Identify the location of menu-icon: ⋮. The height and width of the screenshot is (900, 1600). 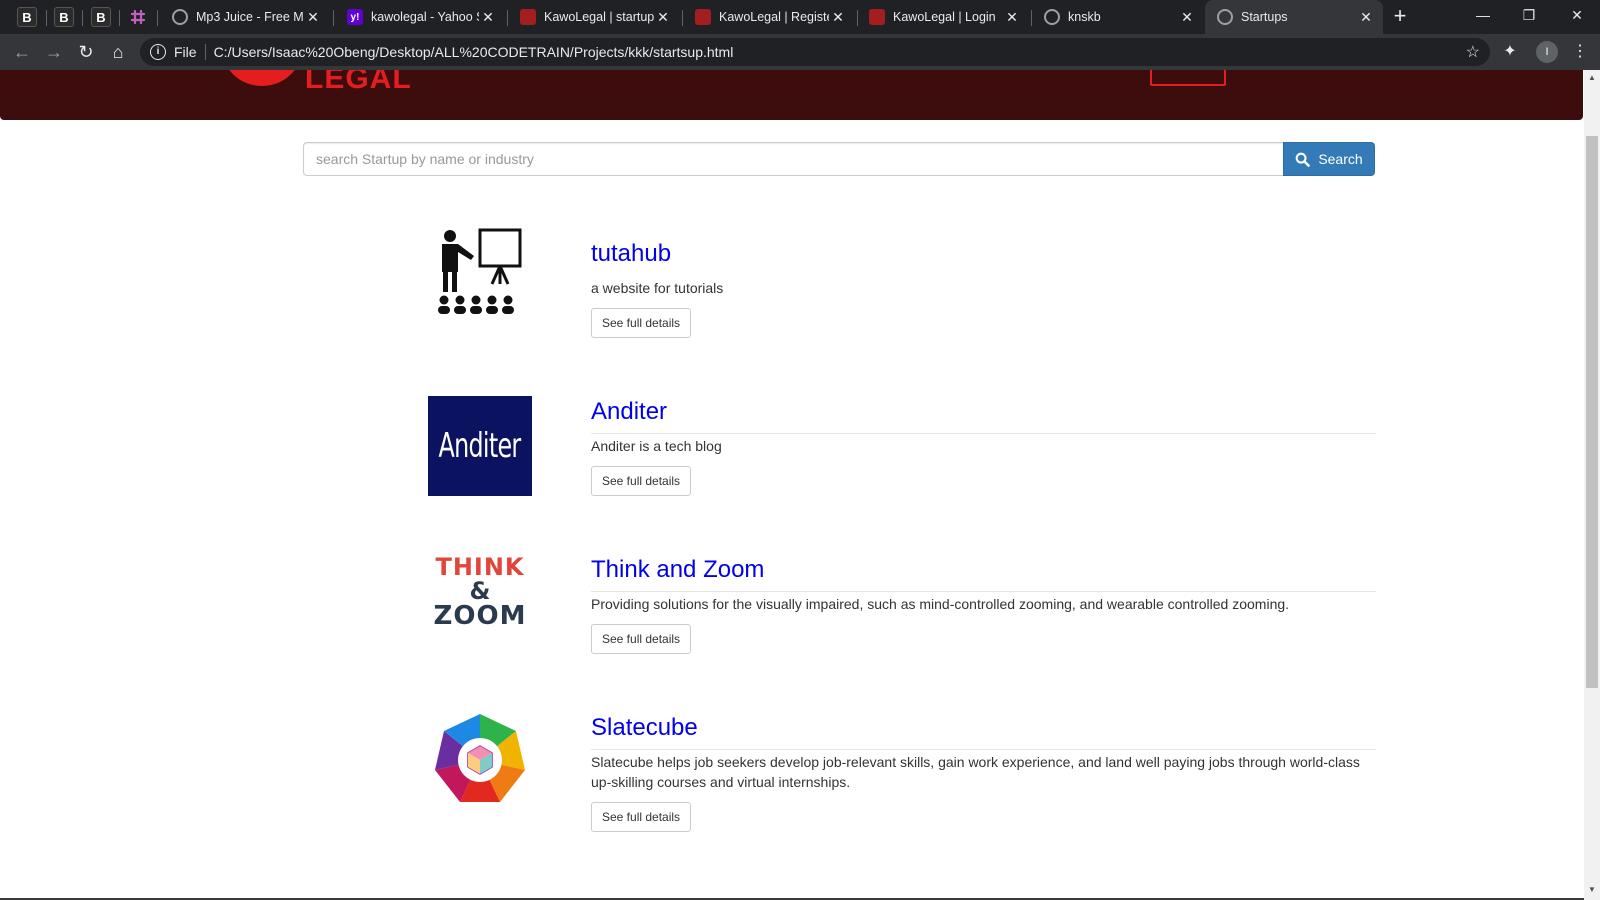
(1580, 52).